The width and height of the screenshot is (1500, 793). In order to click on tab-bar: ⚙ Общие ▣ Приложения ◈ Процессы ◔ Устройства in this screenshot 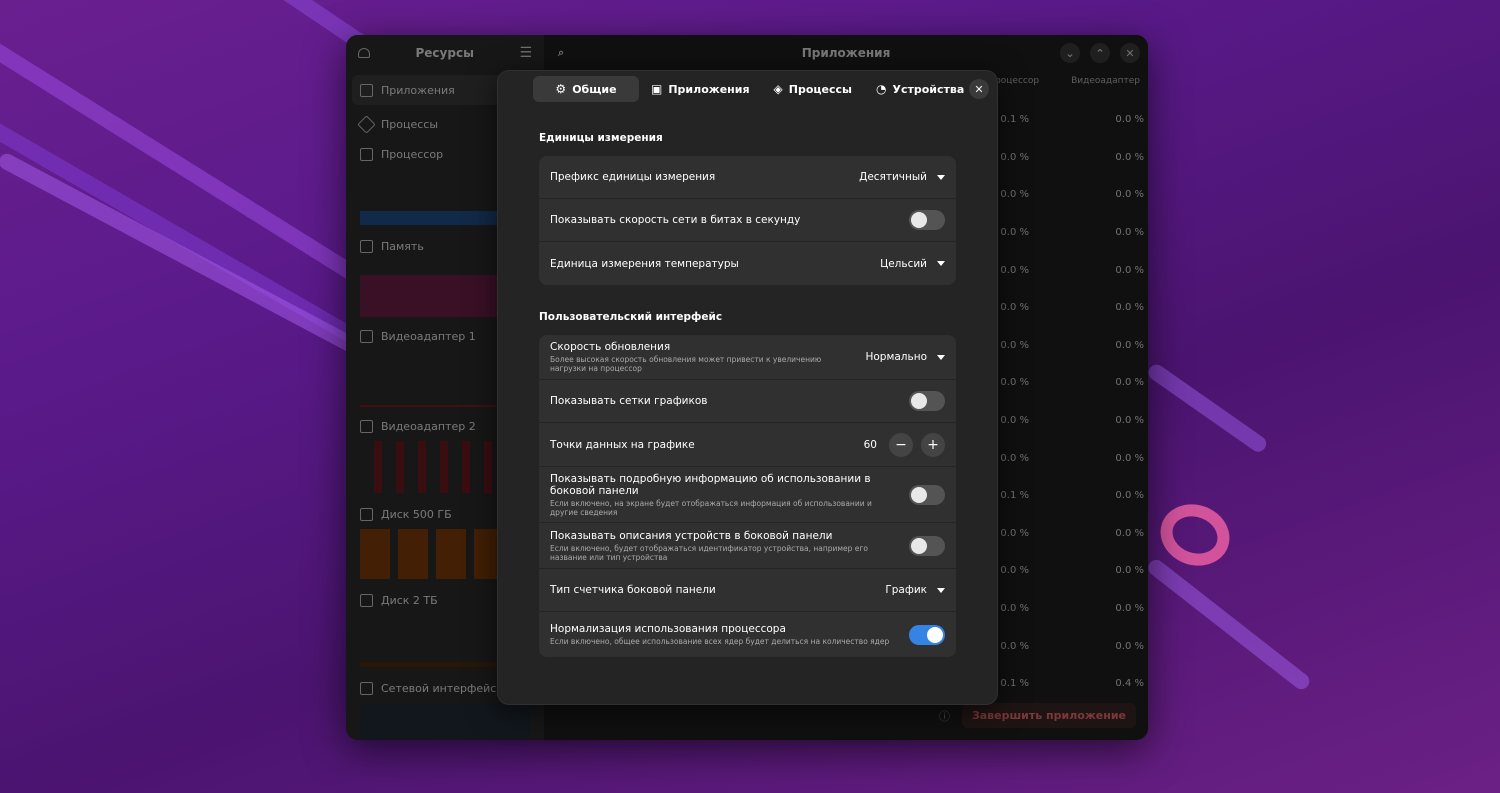, I will do `click(754, 89)`.